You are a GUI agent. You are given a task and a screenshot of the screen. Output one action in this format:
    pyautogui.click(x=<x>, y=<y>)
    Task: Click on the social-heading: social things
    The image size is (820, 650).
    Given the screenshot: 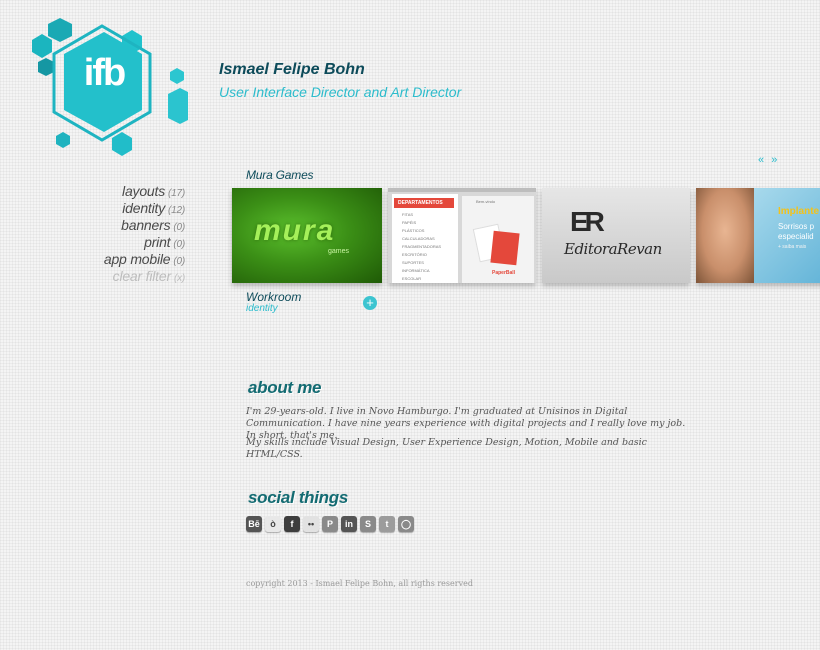 What is the action you would take?
    pyautogui.click(x=298, y=497)
    